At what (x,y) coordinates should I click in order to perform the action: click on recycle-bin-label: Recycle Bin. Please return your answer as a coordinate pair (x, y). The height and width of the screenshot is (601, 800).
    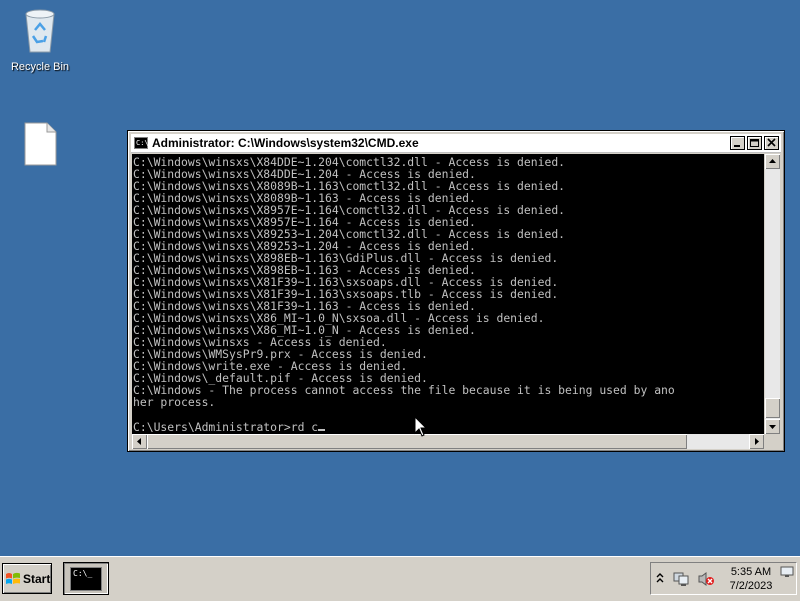
    Looking at the image, I should click on (40, 67).